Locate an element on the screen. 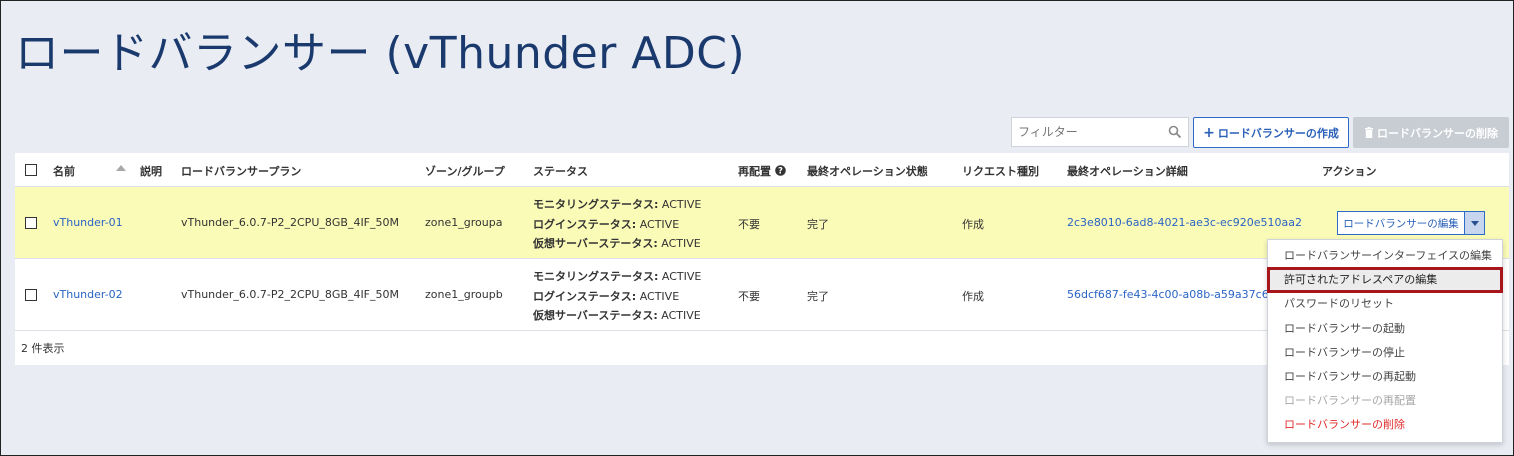  create-load-balancer-button: + ロードバランサーの作成 is located at coordinates (1271, 132).